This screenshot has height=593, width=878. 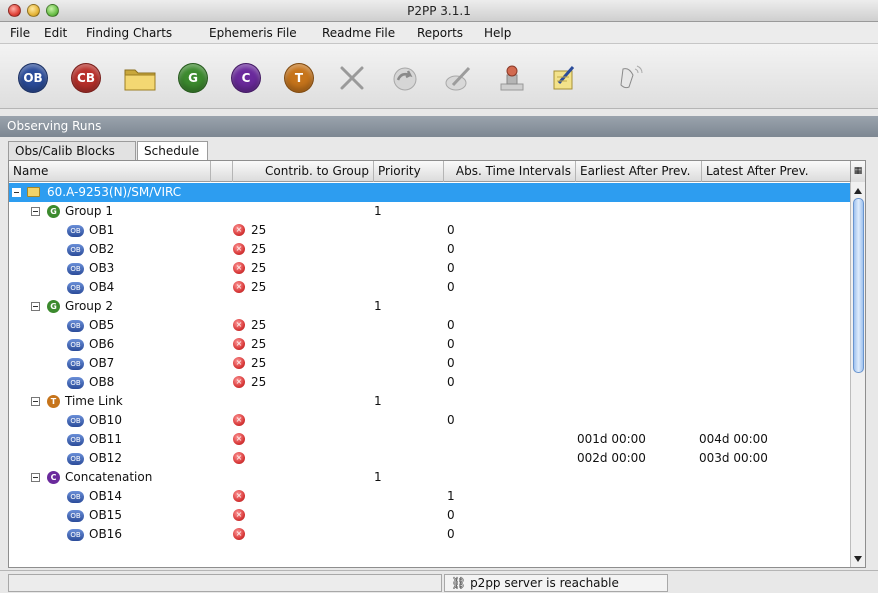 I want to click on connect-button, so click(x=629, y=78).